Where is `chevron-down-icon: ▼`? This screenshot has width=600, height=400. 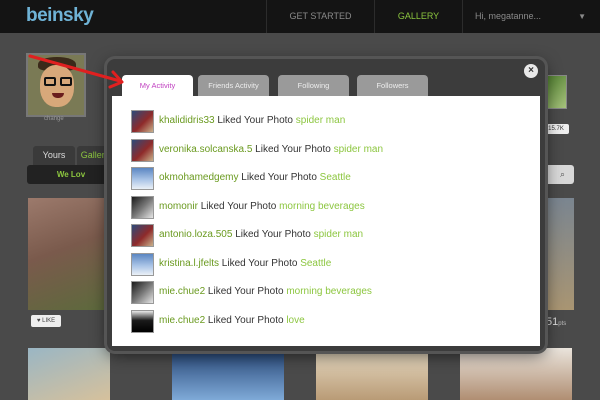 chevron-down-icon: ▼ is located at coordinates (582, 16).